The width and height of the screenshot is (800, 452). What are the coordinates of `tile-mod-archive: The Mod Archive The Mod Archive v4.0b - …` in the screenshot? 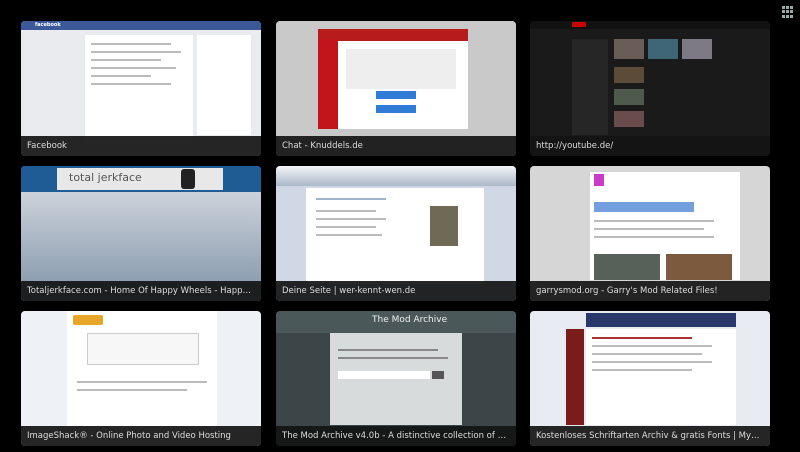 It's located at (396, 378).